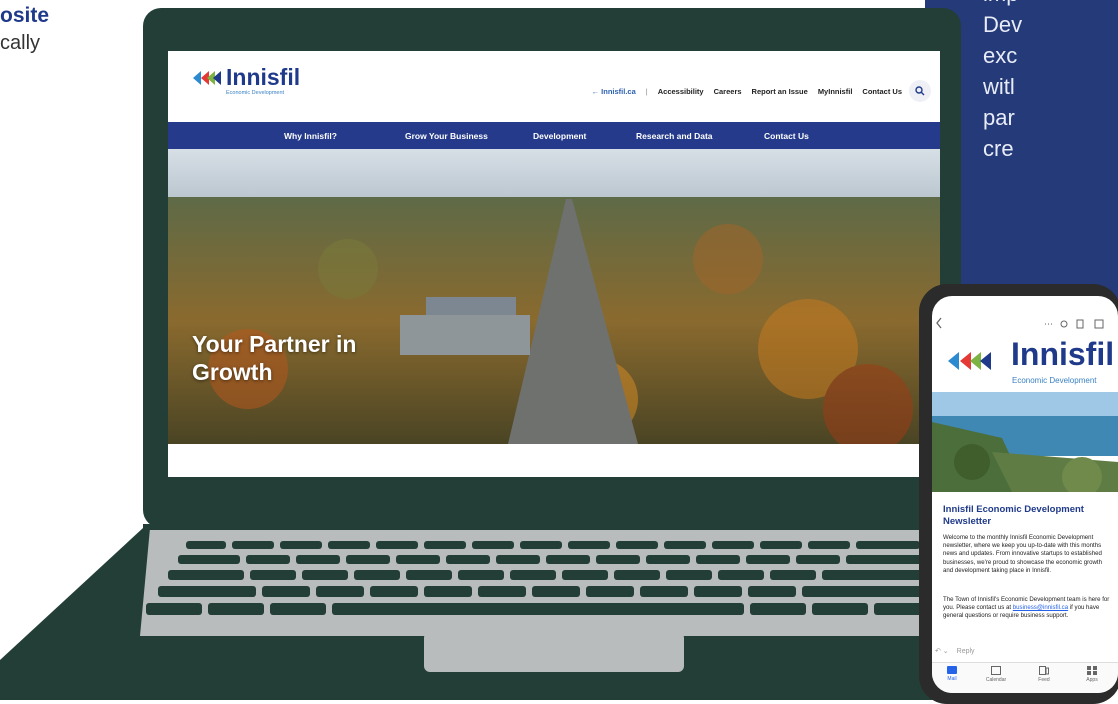 The image size is (1118, 704). What do you see at coordinates (263, 77) in the screenshot?
I see `site-logo-name: Innisfil` at bounding box center [263, 77].